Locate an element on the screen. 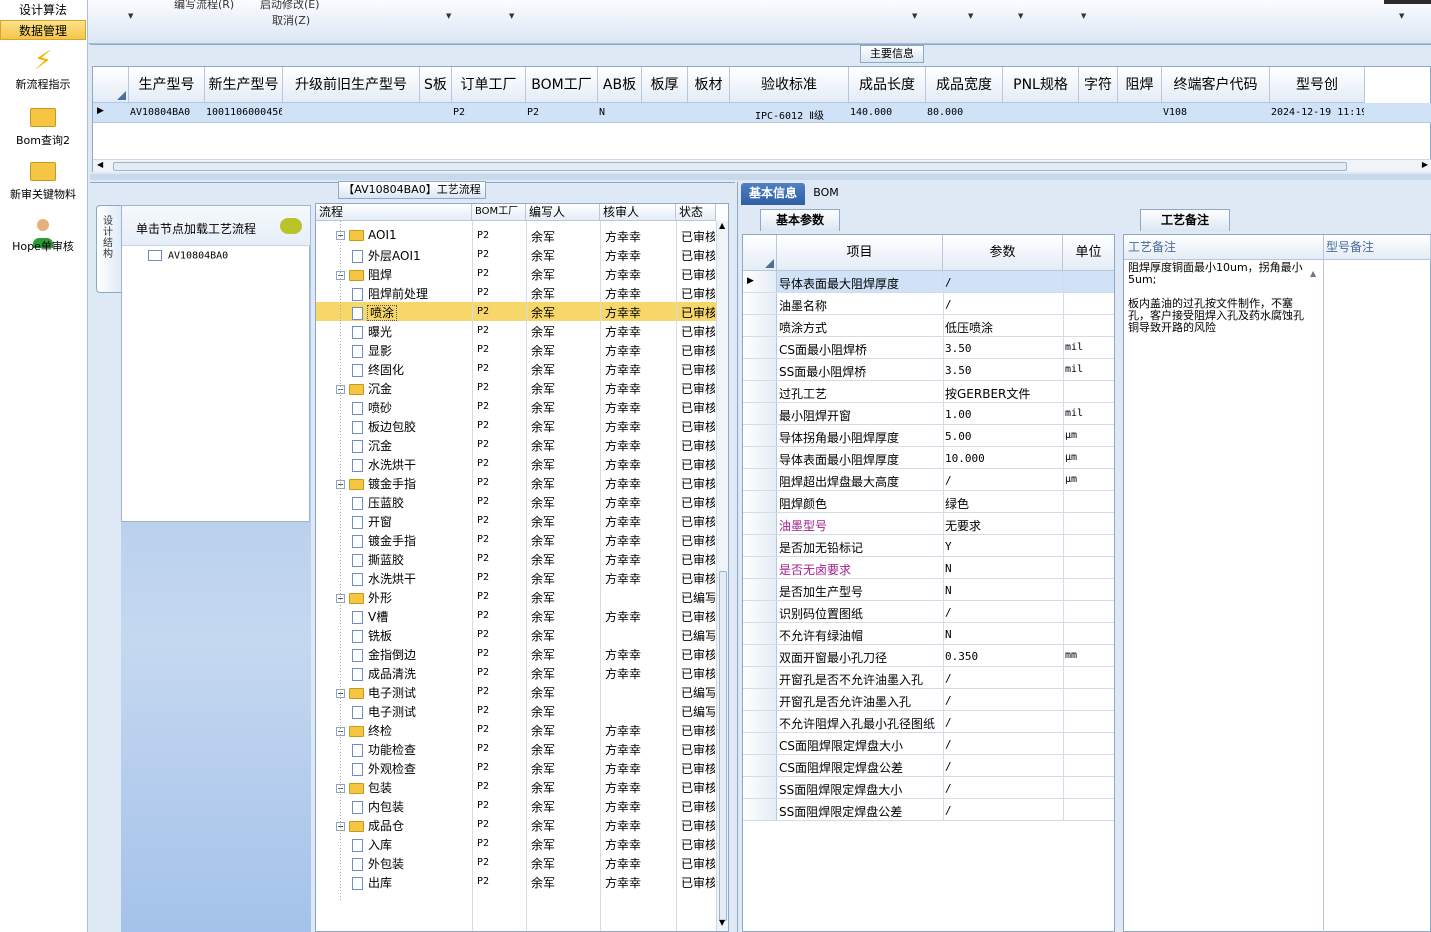 The height and width of the screenshot is (932, 1431). column-header: 新生产型号 is located at coordinates (244, 85).